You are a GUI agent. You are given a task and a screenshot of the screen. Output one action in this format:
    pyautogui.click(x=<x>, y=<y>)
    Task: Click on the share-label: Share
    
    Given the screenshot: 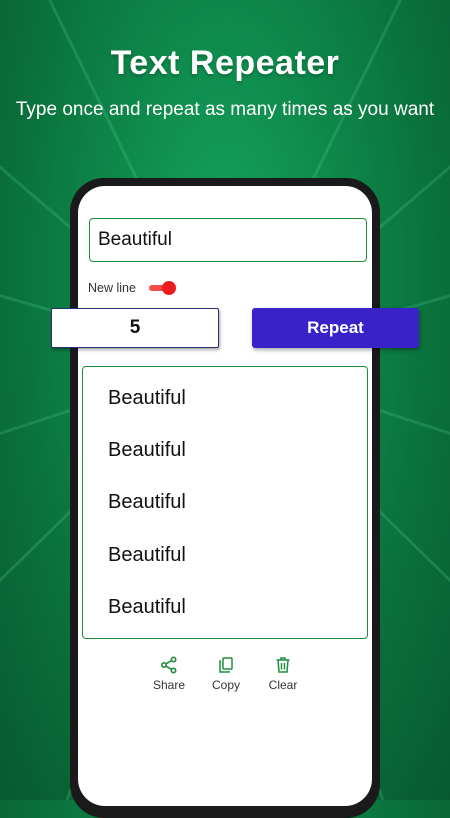 What is the action you would take?
    pyautogui.click(x=169, y=685)
    